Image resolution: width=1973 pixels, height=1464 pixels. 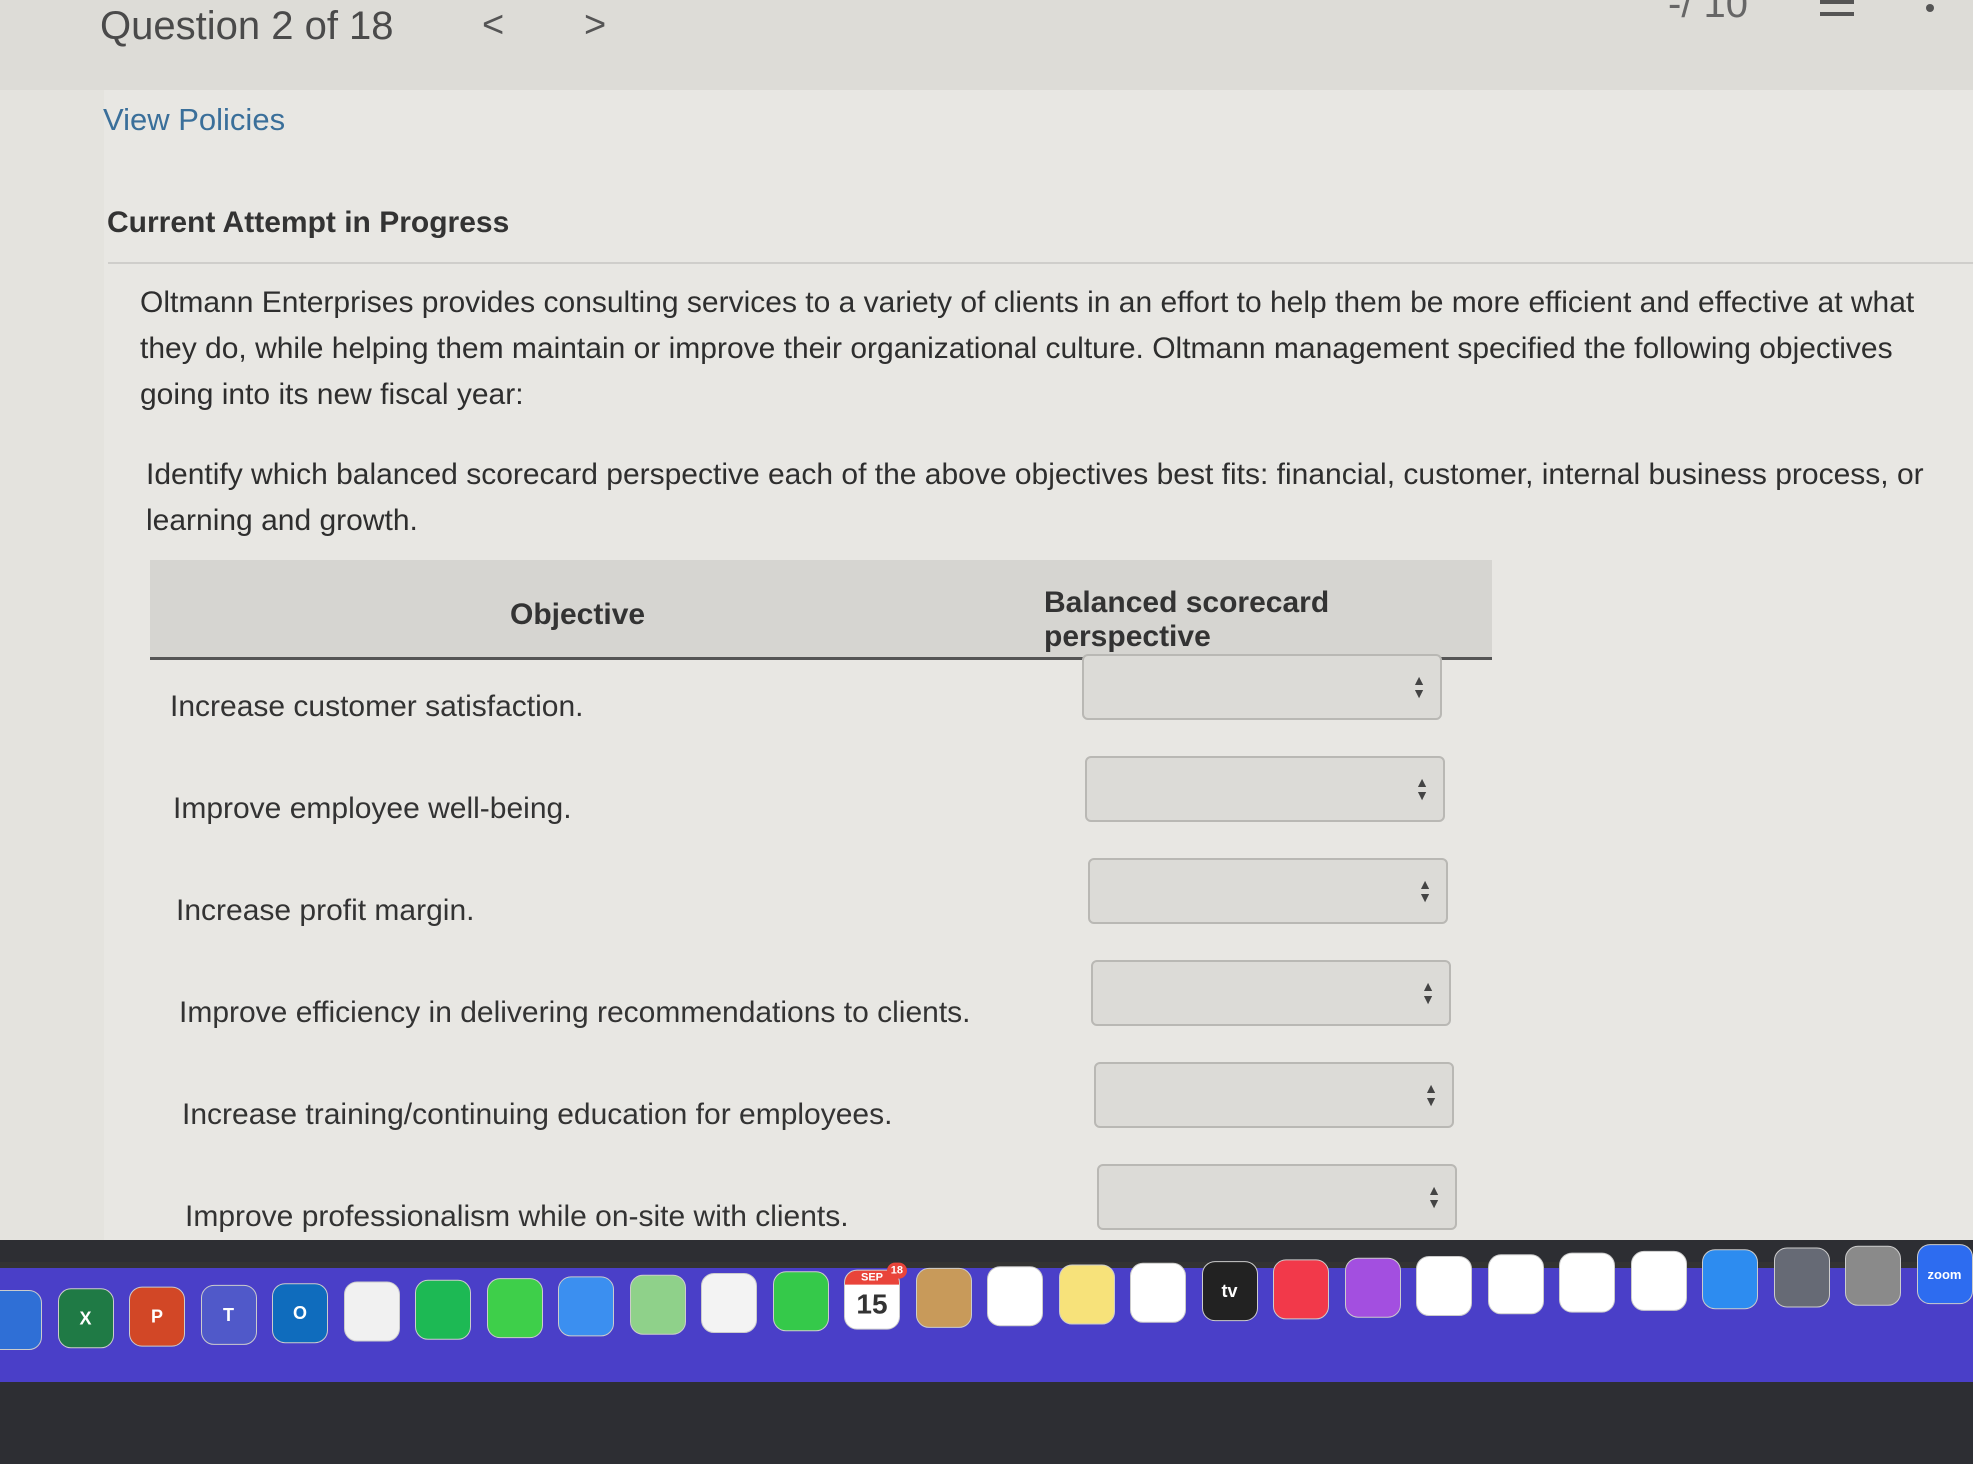 I want to click on zoom-label: zoom, so click(x=1944, y=1274).